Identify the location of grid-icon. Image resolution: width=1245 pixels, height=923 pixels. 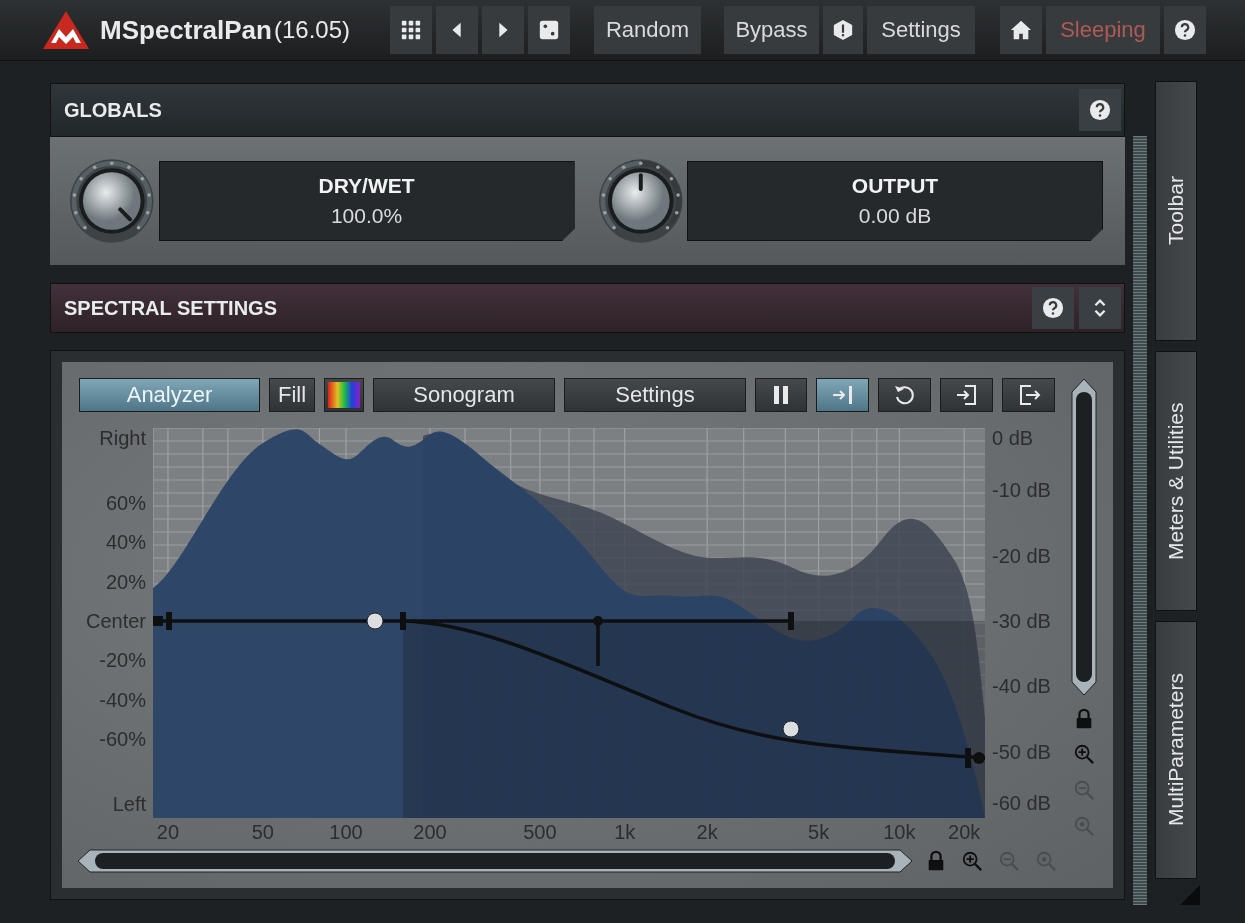
(411, 30).